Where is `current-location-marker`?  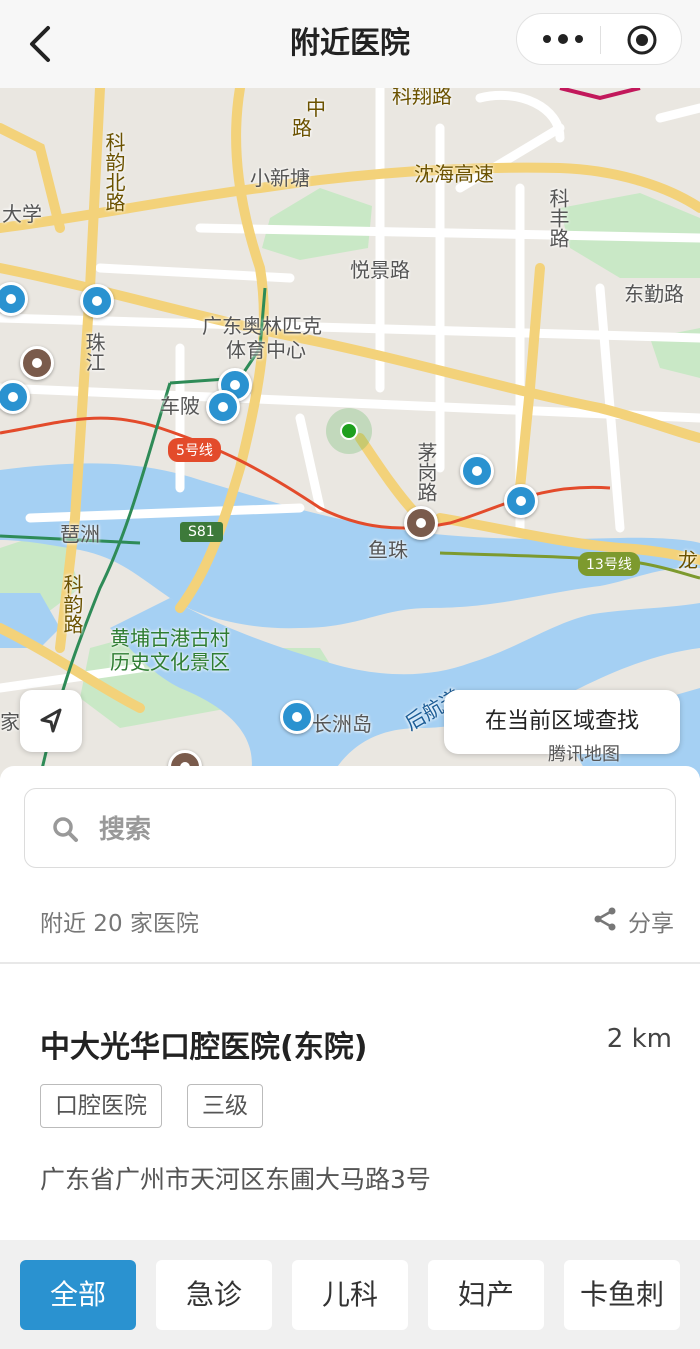
current-location-marker is located at coordinates (349, 431).